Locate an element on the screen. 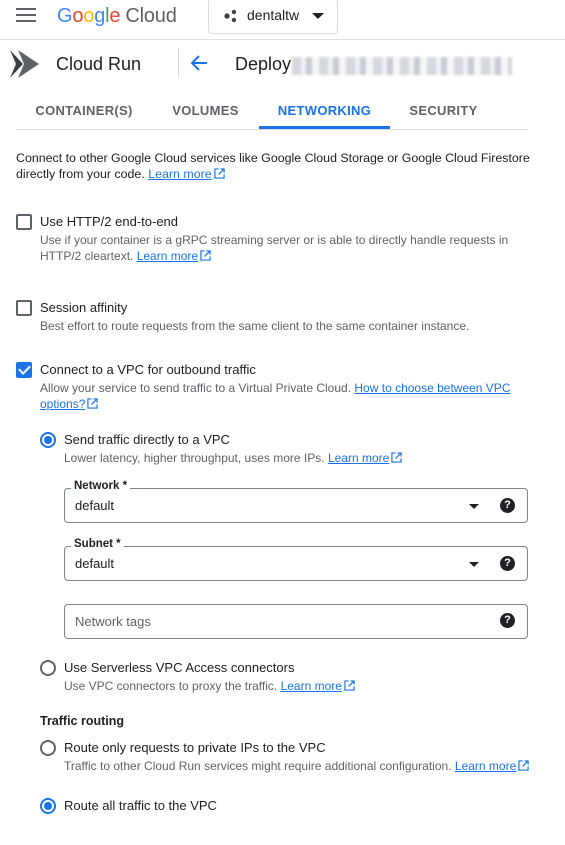 The image size is (565, 845). top-app-bar: Google Cloud dentaltw is located at coordinates (282, 20).